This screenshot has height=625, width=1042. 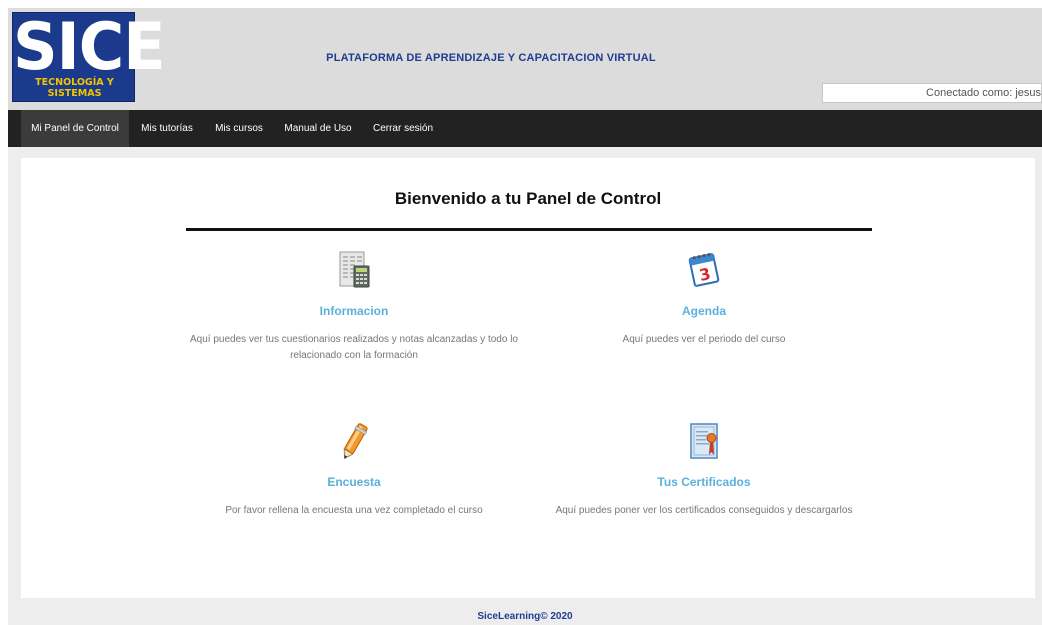 I want to click on logo-tagline: TECNOLOGÍA Y SISTEMAS, so click(x=74, y=88).